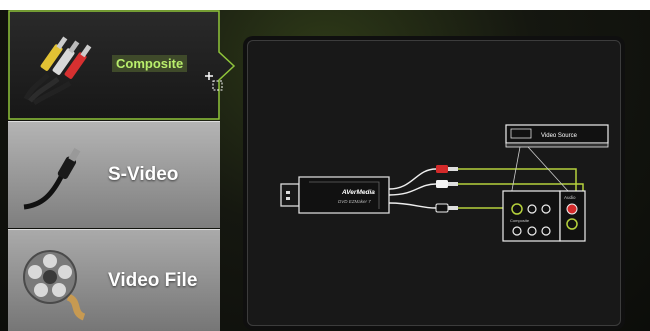 This screenshot has height=331, width=650. What do you see at coordinates (143, 174) in the screenshot?
I see `source-label-svideo: S-Video` at bounding box center [143, 174].